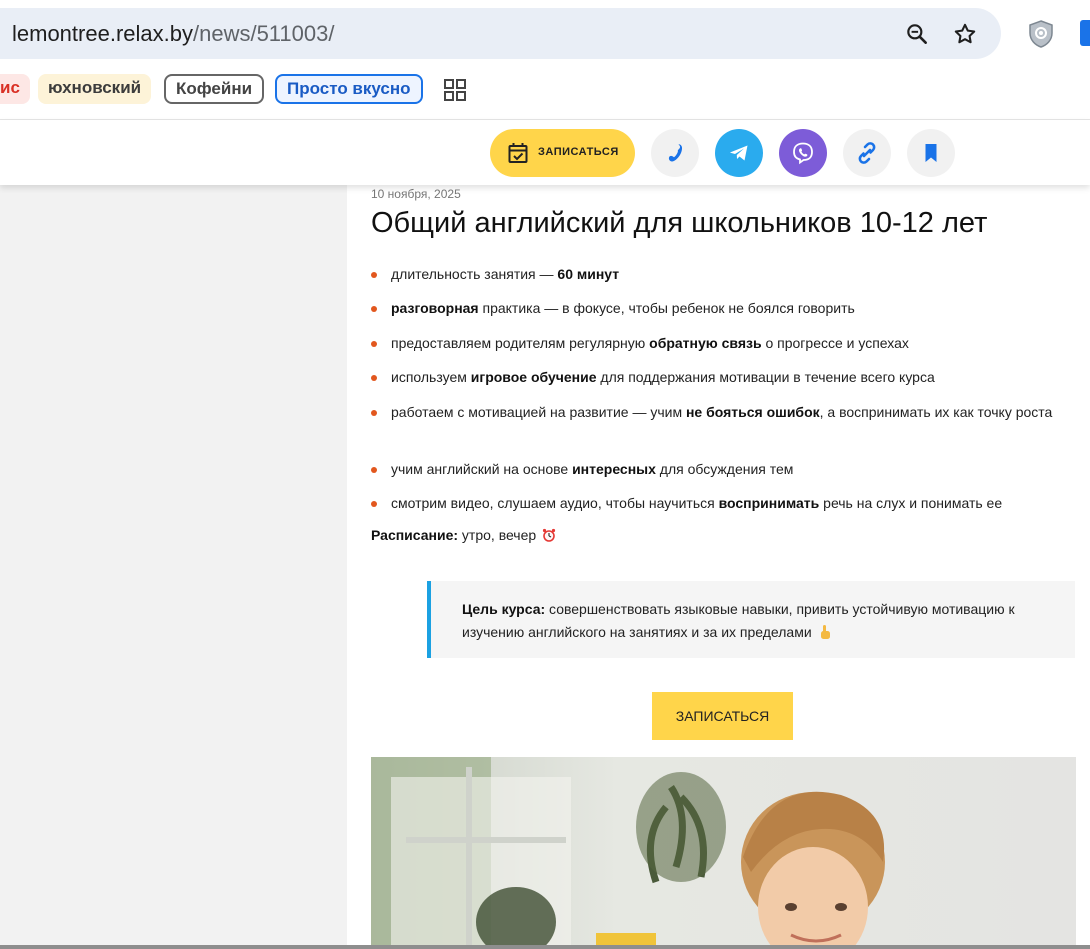 The image size is (1090, 949). I want to click on chip: Просто вкусно, so click(349, 89).